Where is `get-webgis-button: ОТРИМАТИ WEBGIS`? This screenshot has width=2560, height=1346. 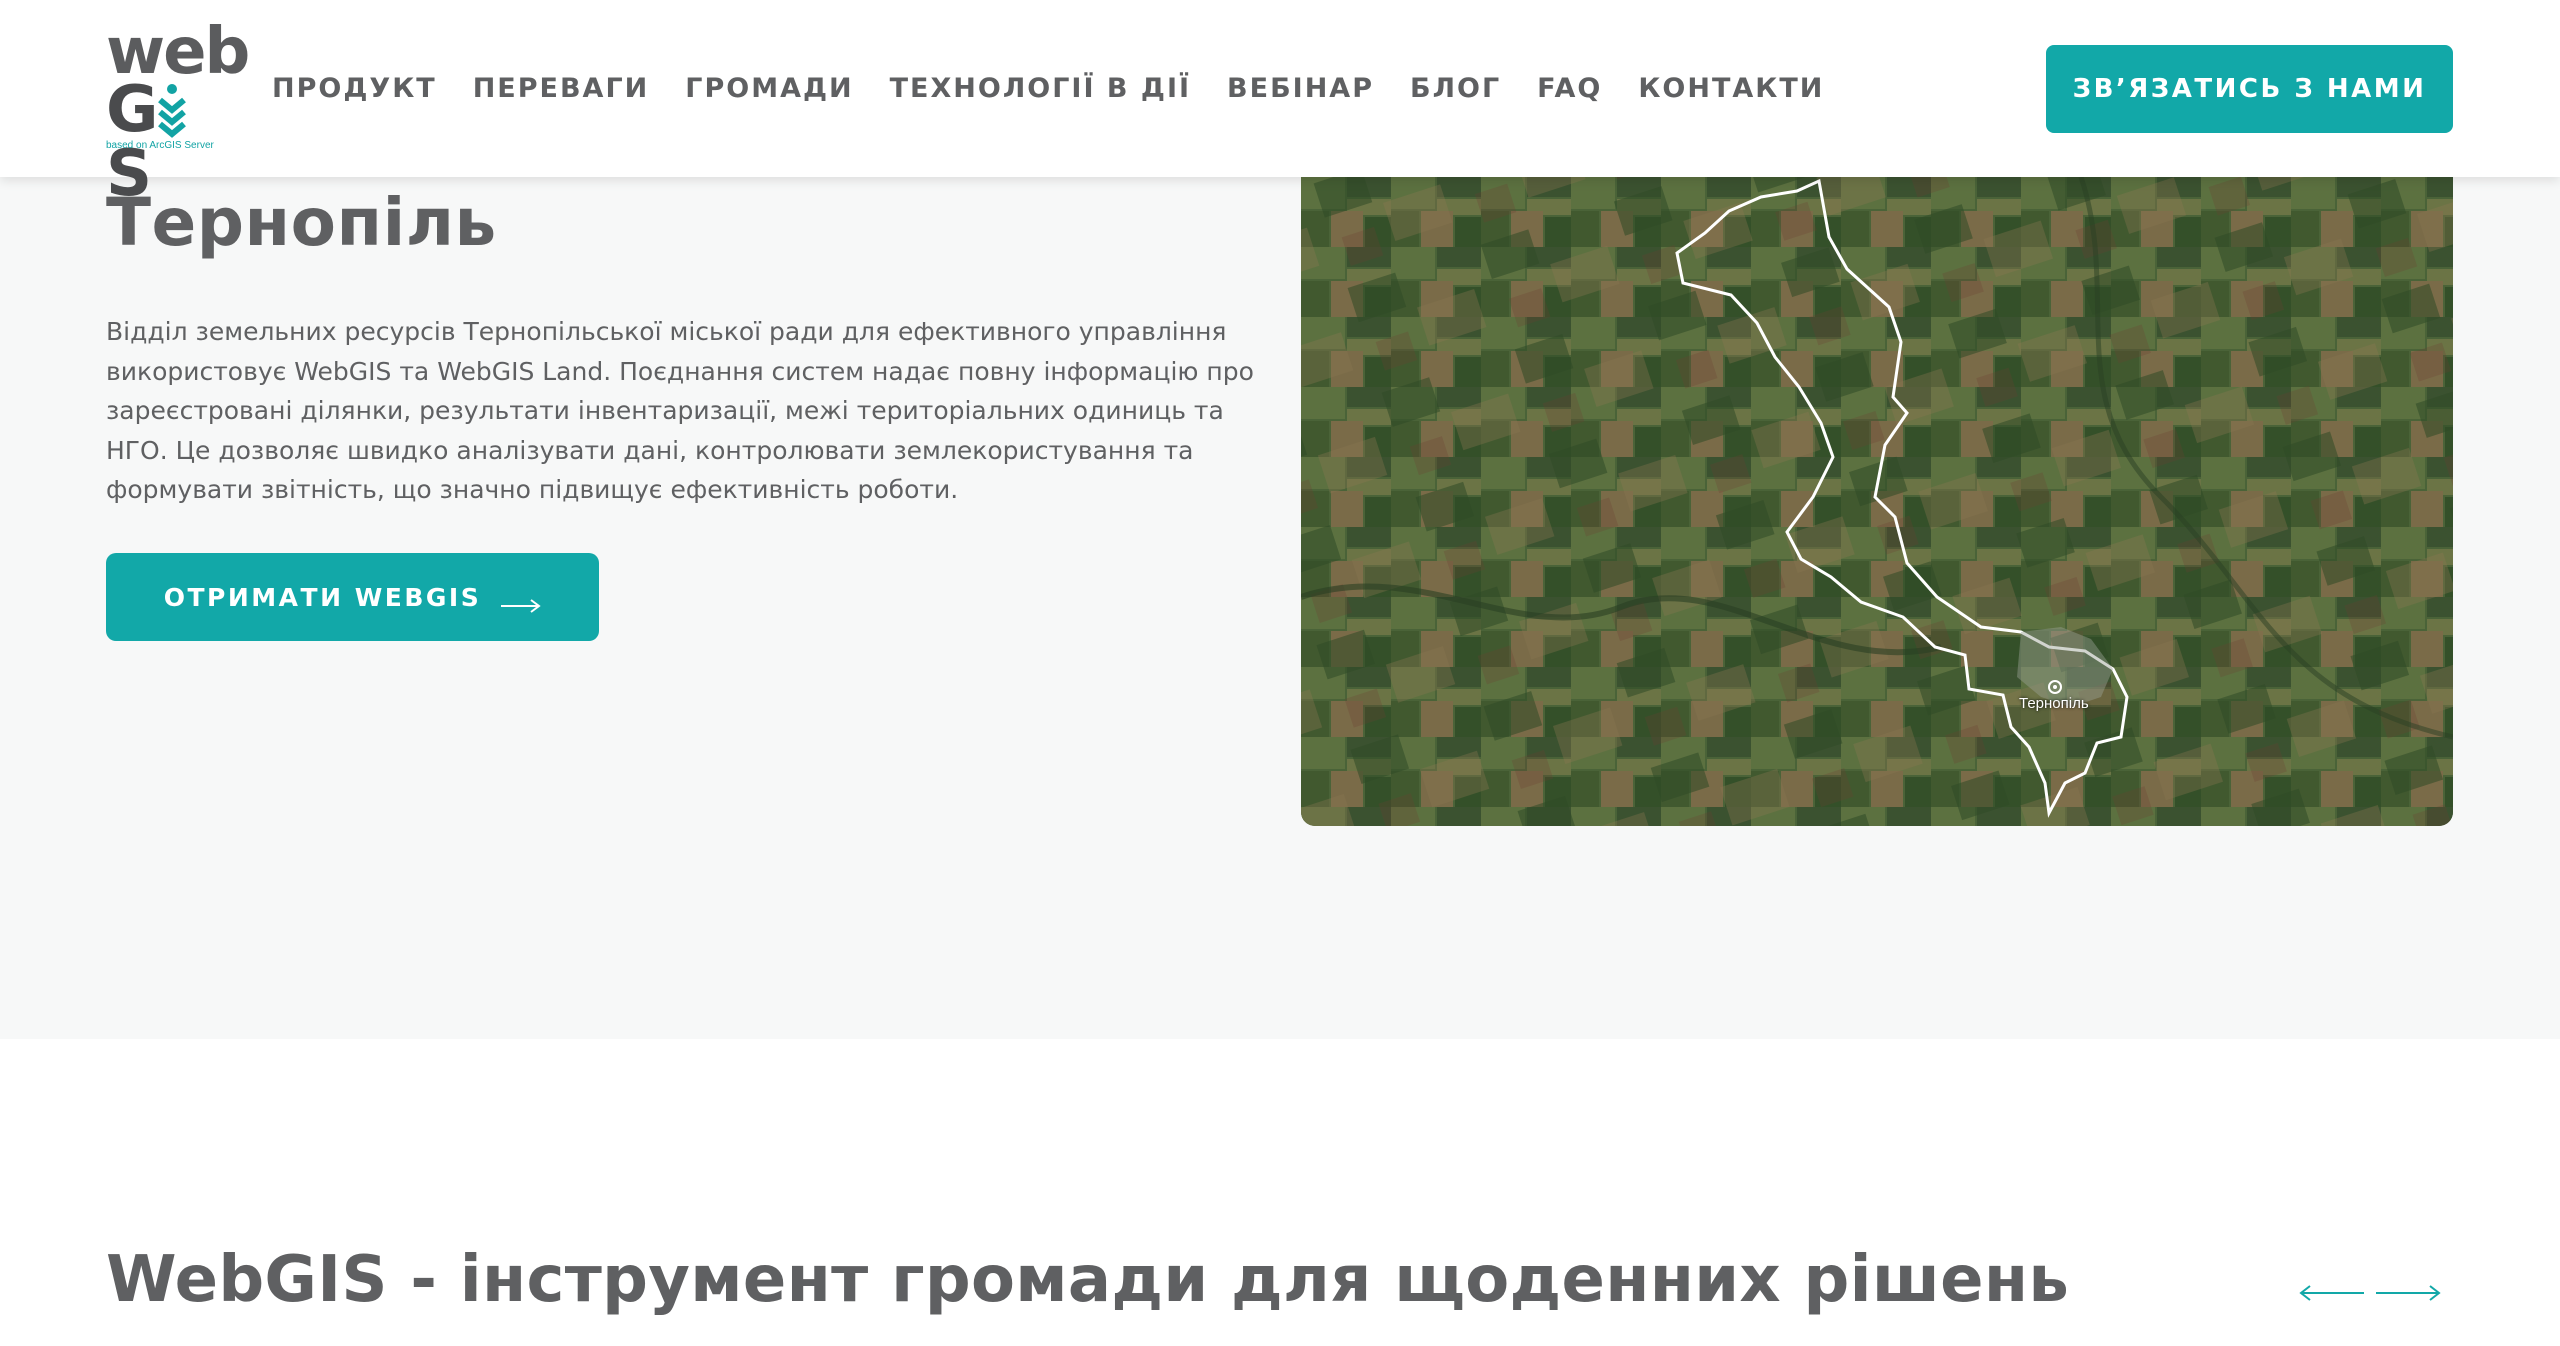 get-webgis-button: ОТРИМАТИ WEBGIS is located at coordinates (352, 597).